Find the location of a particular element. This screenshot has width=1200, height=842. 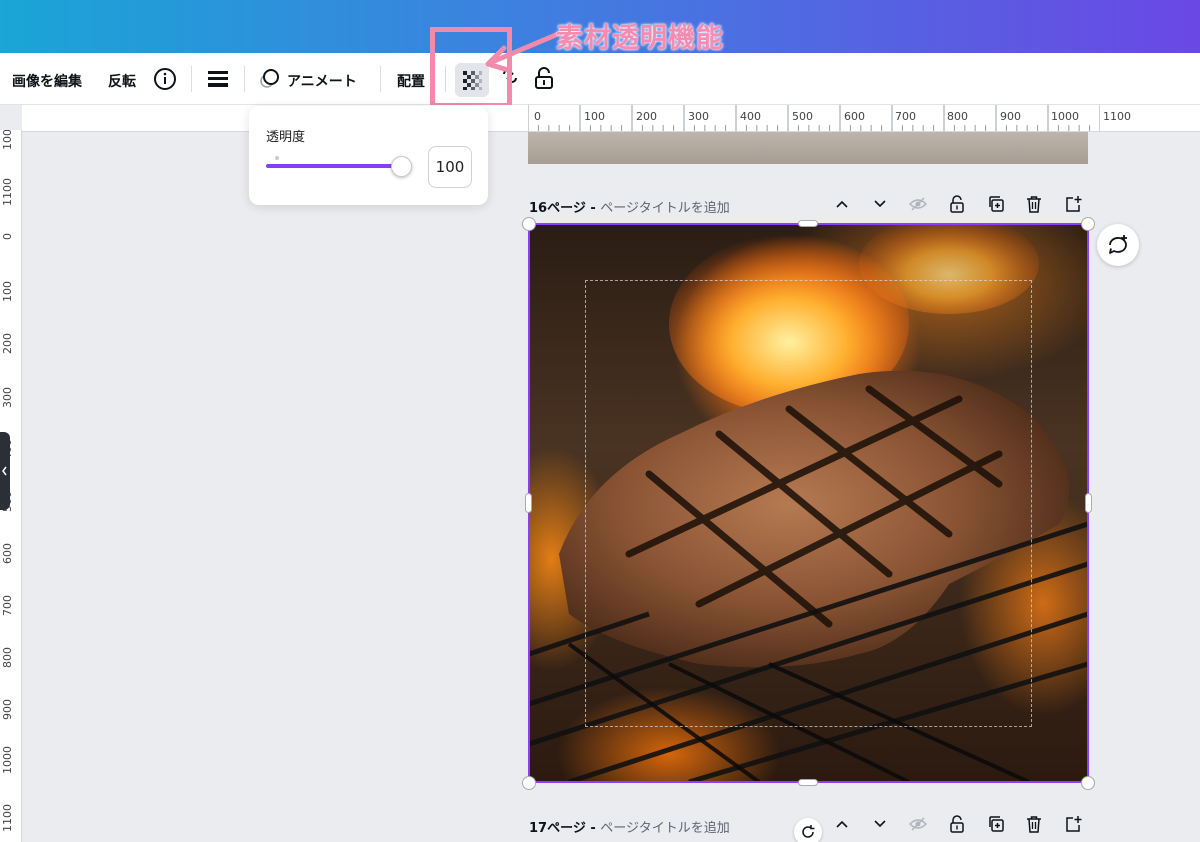

ruler-horizontal-extension: 1100 is located at coordinates (1150, 118).